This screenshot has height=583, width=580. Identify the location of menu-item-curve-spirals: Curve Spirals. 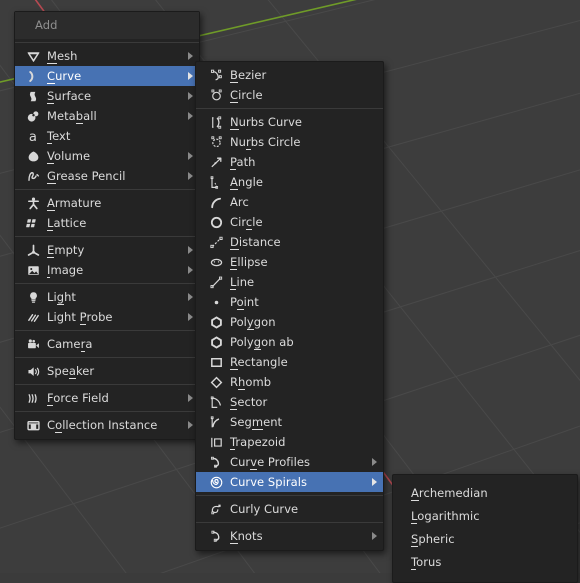
(289, 482).